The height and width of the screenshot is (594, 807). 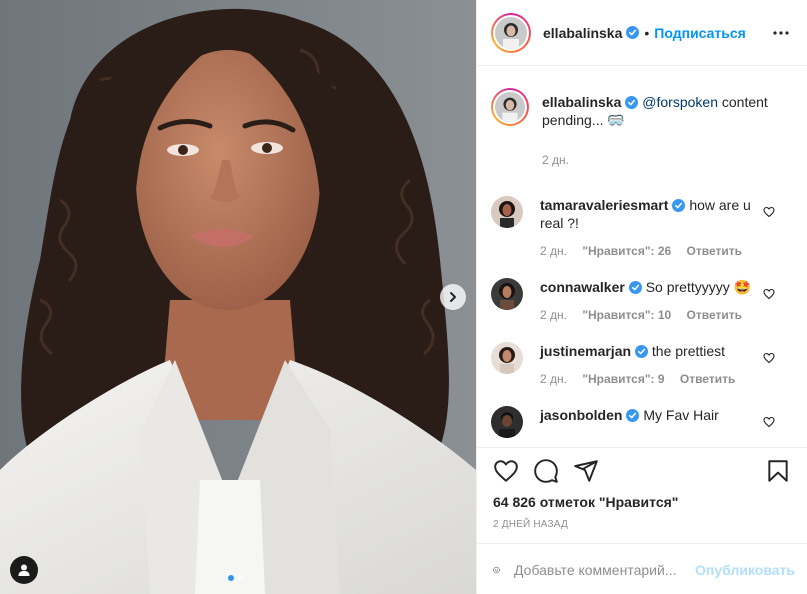 I want to click on comment-body: jasonbolden My Fav Hair, so click(x=665, y=422).